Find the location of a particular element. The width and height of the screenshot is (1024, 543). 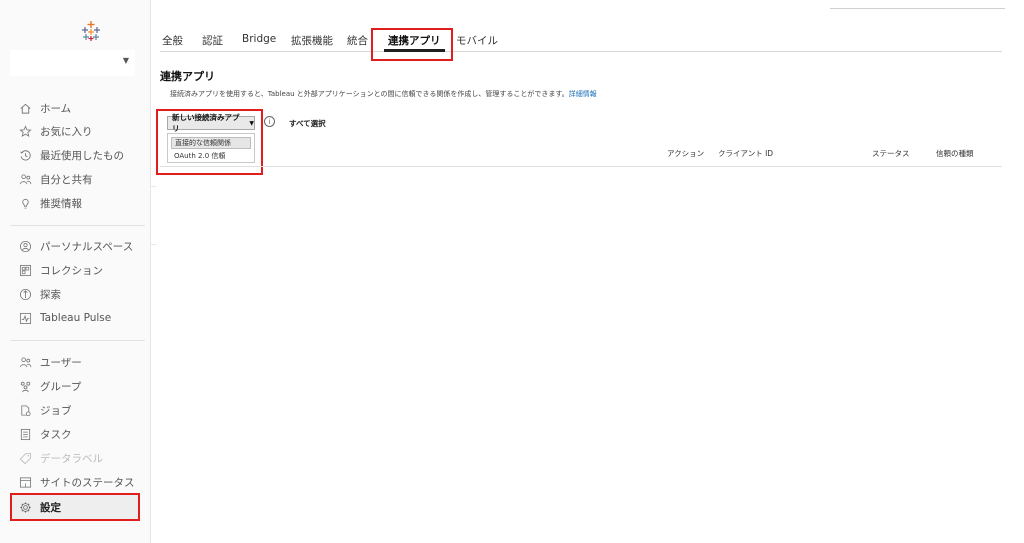

sidebar-item-favorites: お気に入り is located at coordinates (75, 131).